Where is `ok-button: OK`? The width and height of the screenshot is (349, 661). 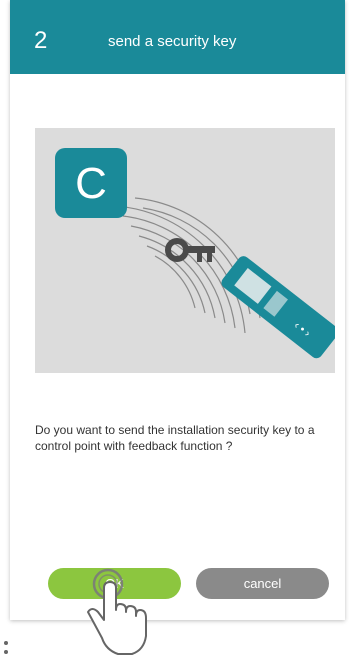
ok-button: OK is located at coordinates (114, 583).